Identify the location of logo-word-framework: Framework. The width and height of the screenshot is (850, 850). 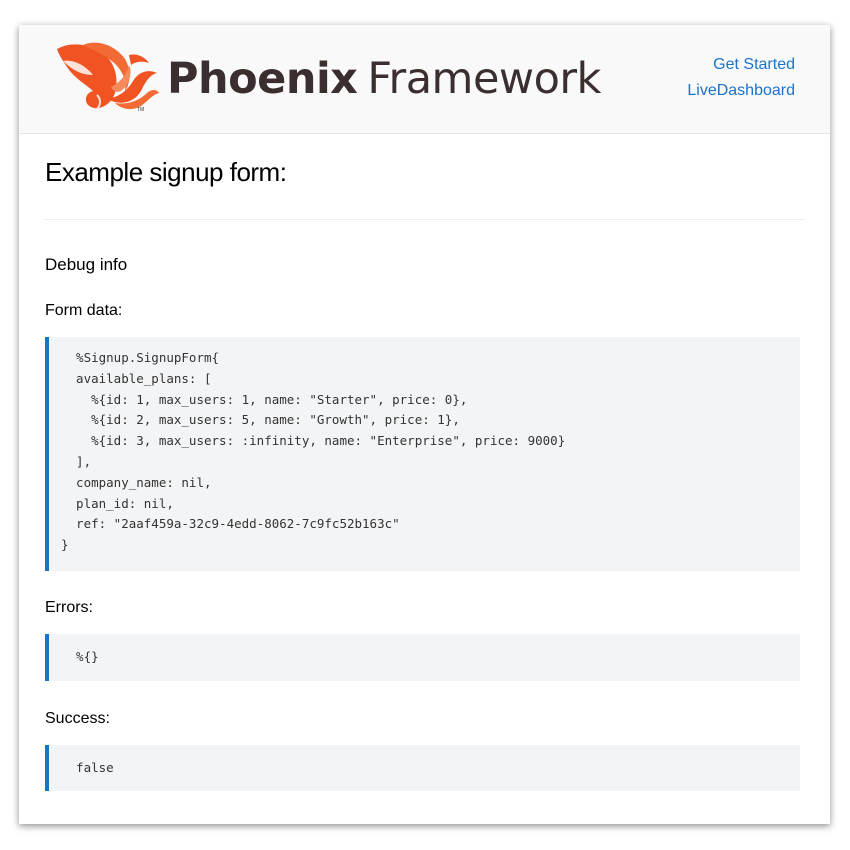
(484, 78).